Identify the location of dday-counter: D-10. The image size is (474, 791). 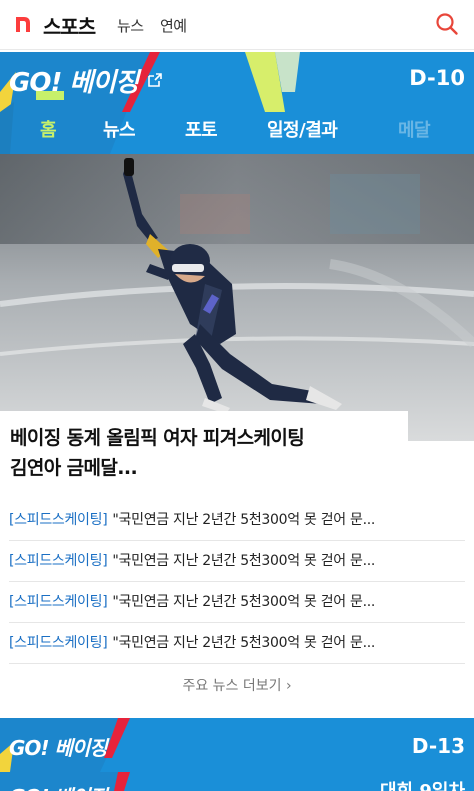
(437, 78).